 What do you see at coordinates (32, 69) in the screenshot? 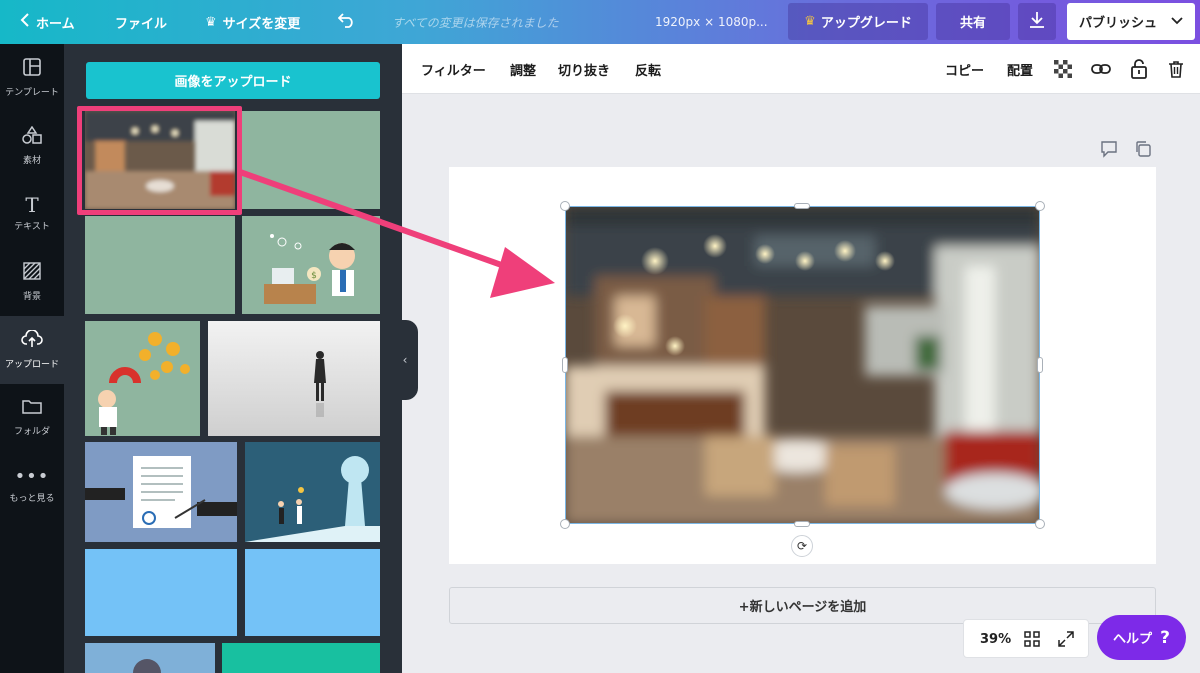
I see `template-icon` at bounding box center [32, 69].